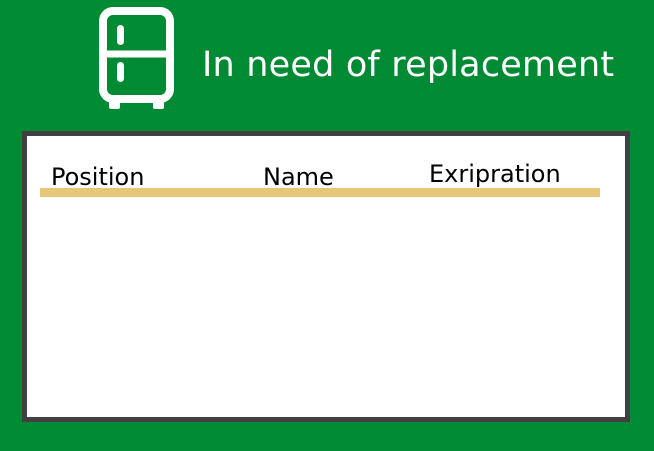 This screenshot has height=451, width=654. What do you see at coordinates (136, 58) in the screenshot?
I see `fridge-icon` at bounding box center [136, 58].